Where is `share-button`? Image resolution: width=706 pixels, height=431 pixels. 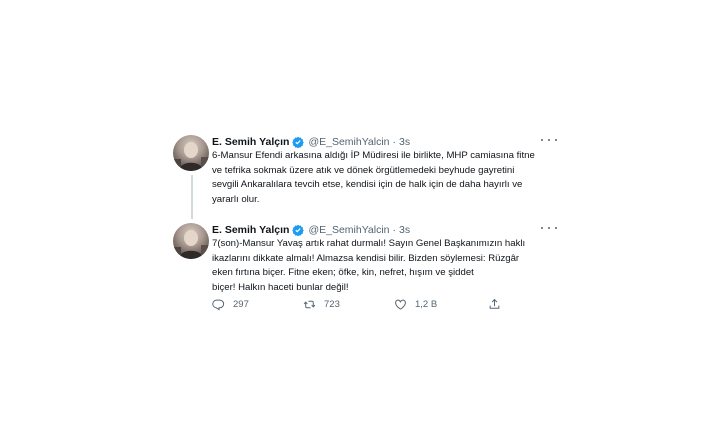 share-button is located at coordinates (494, 304).